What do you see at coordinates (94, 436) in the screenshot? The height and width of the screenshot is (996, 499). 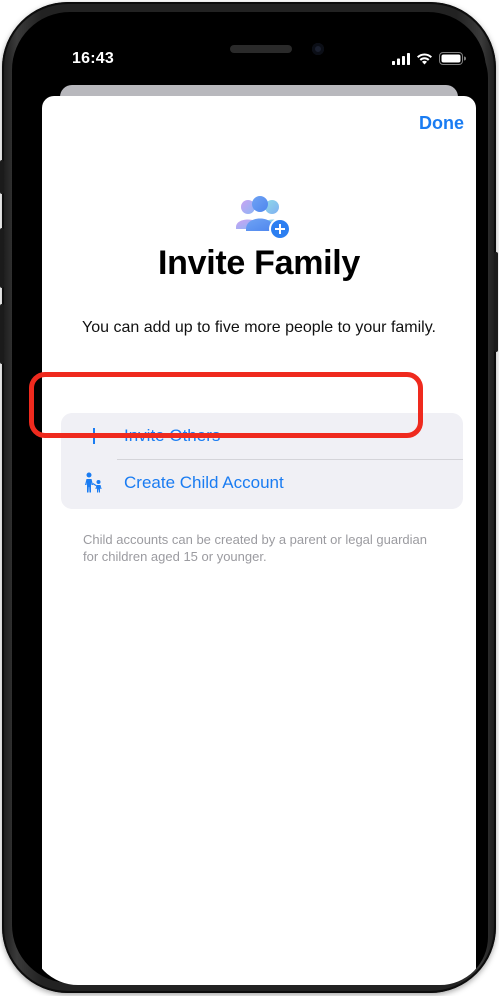 I see `plus-icon` at bounding box center [94, 436].